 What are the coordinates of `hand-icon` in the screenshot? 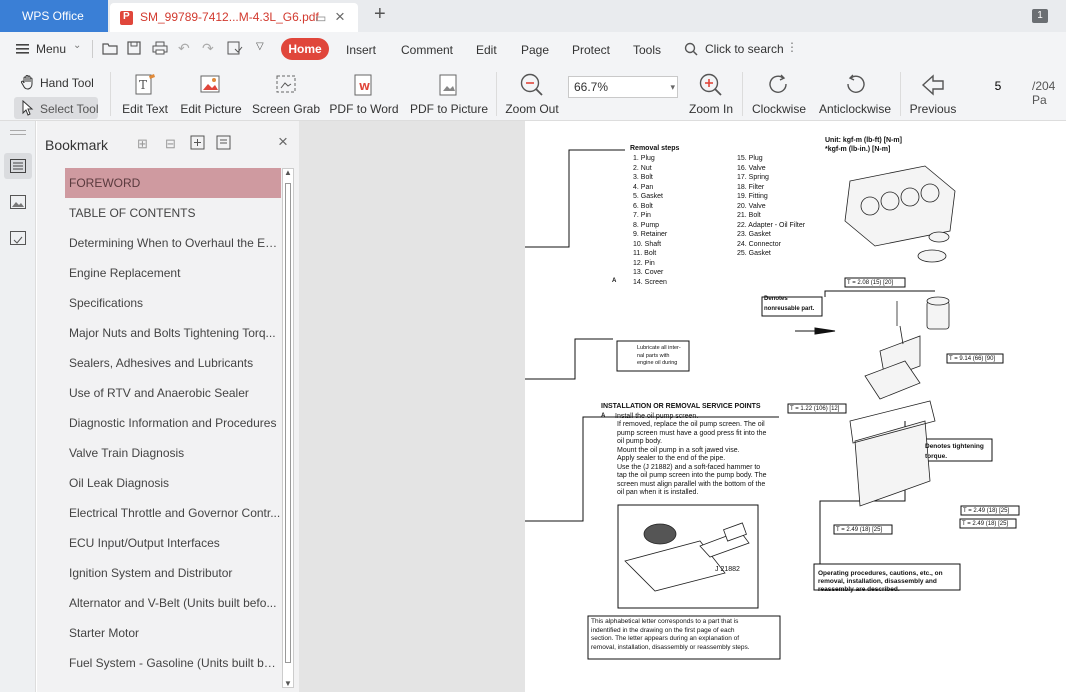 It's located at (28, 82).